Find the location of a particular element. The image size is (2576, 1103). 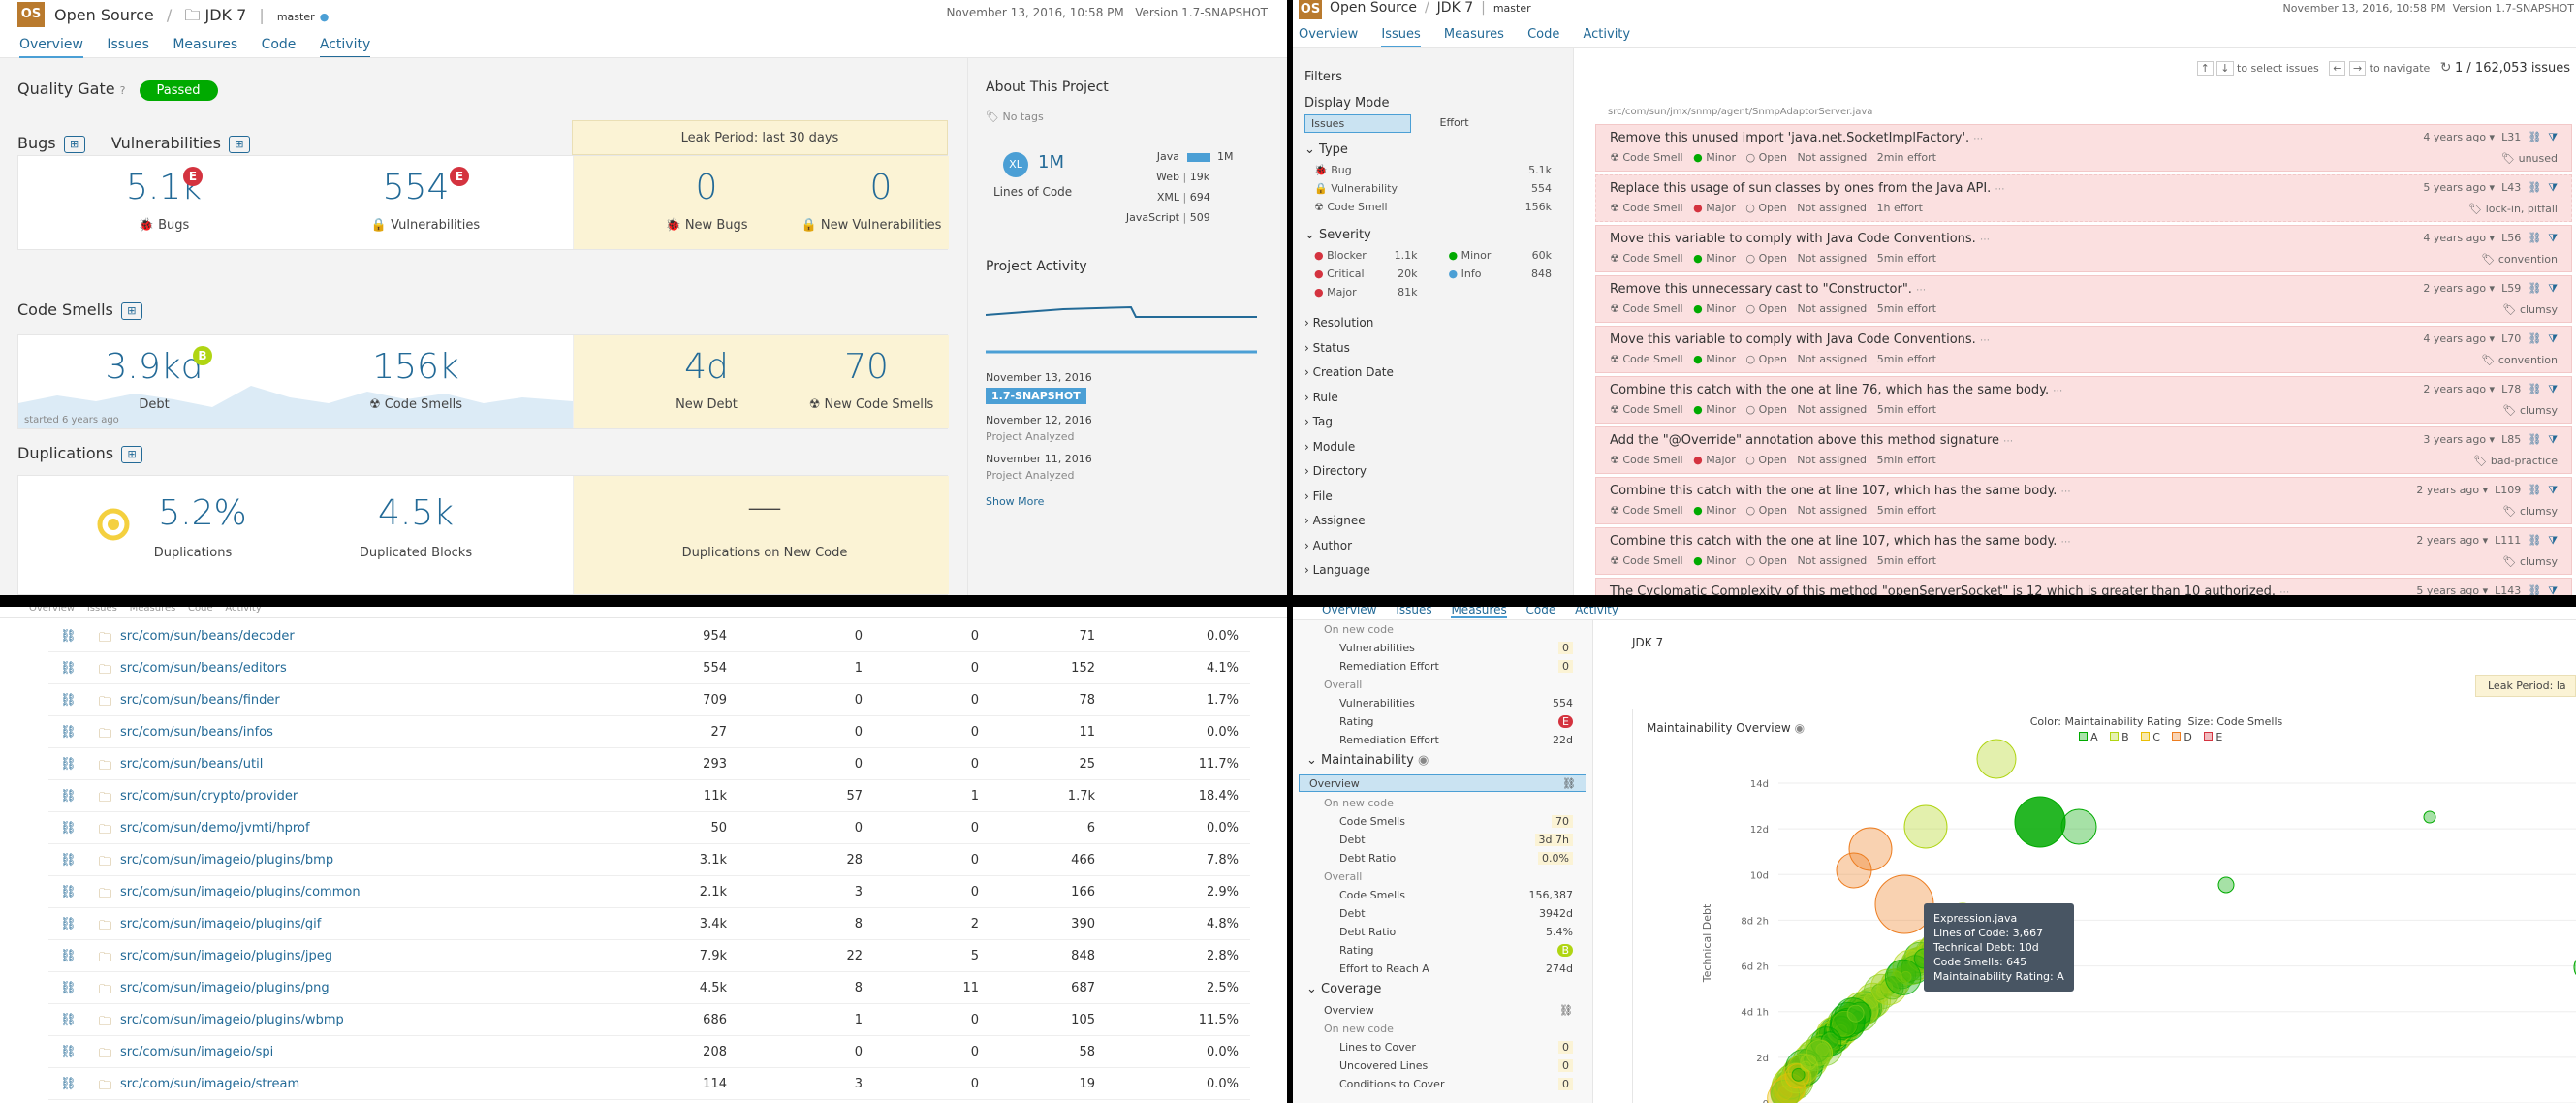

bugs-value: 5.1k is located at coordinates (164, 187).